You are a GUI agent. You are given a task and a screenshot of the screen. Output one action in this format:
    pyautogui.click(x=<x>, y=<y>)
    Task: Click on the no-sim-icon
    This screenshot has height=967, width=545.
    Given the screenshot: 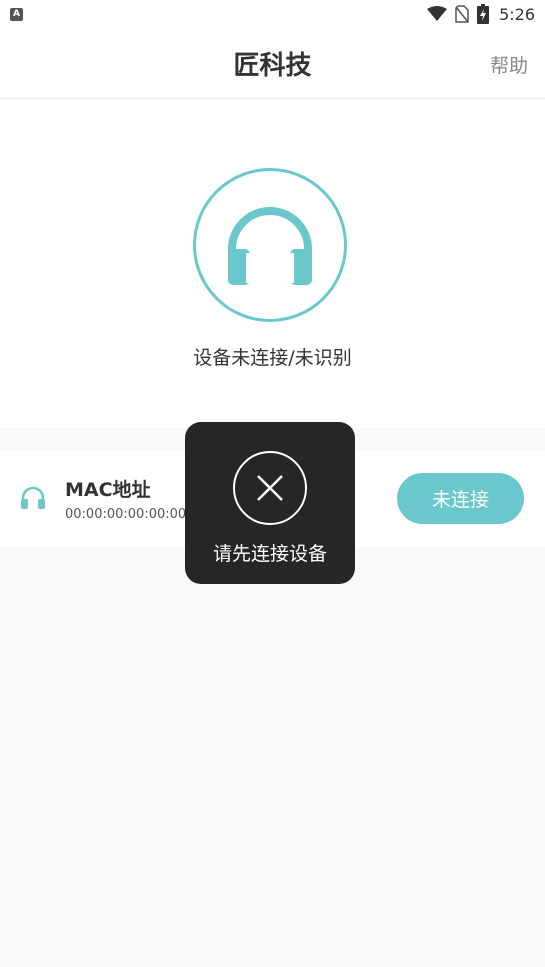 What is the action you would take?
    pyautogui.click(x=462, y=14)
    